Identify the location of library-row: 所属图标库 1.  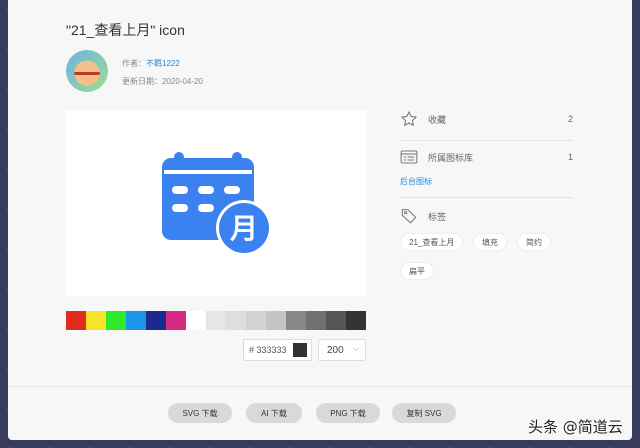
(486, 157).